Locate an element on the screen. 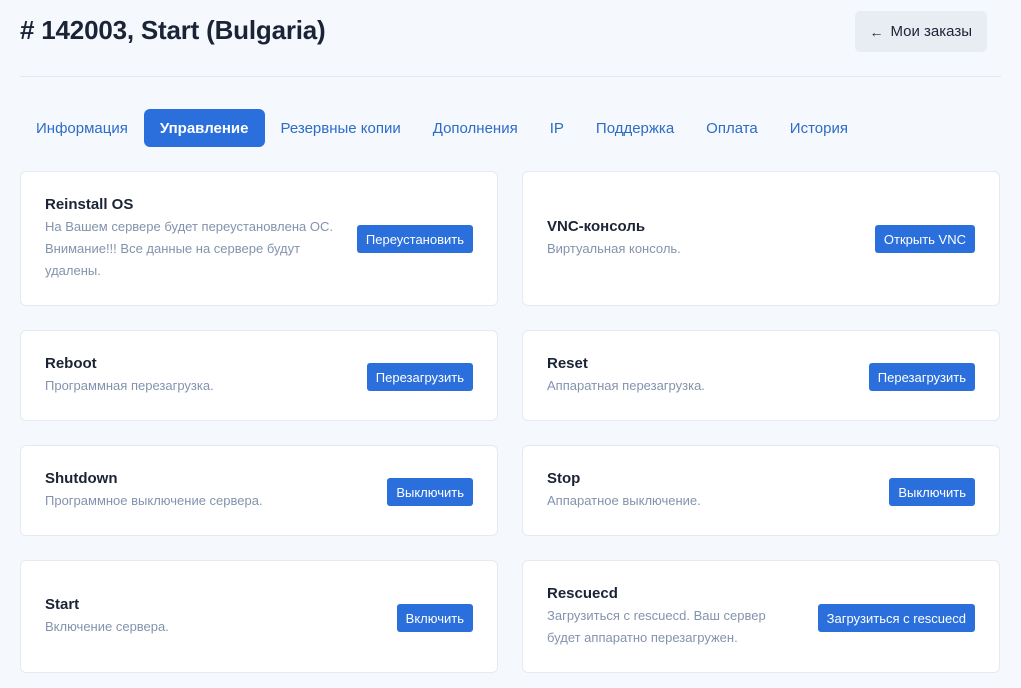 This screenshot has height=688, width=1021. card-description: Программное выключение сервера. is located at coordinates (154, 500).